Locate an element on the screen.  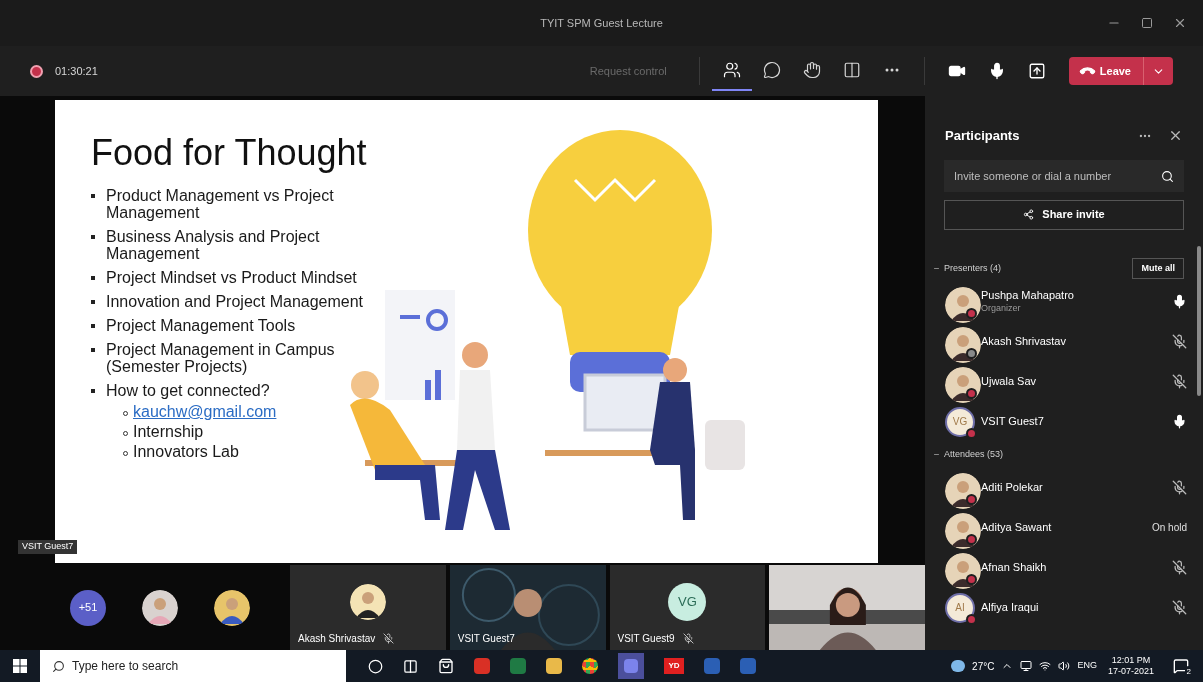
share-invite-button: Share invite is located at coordinates (1064, 214).